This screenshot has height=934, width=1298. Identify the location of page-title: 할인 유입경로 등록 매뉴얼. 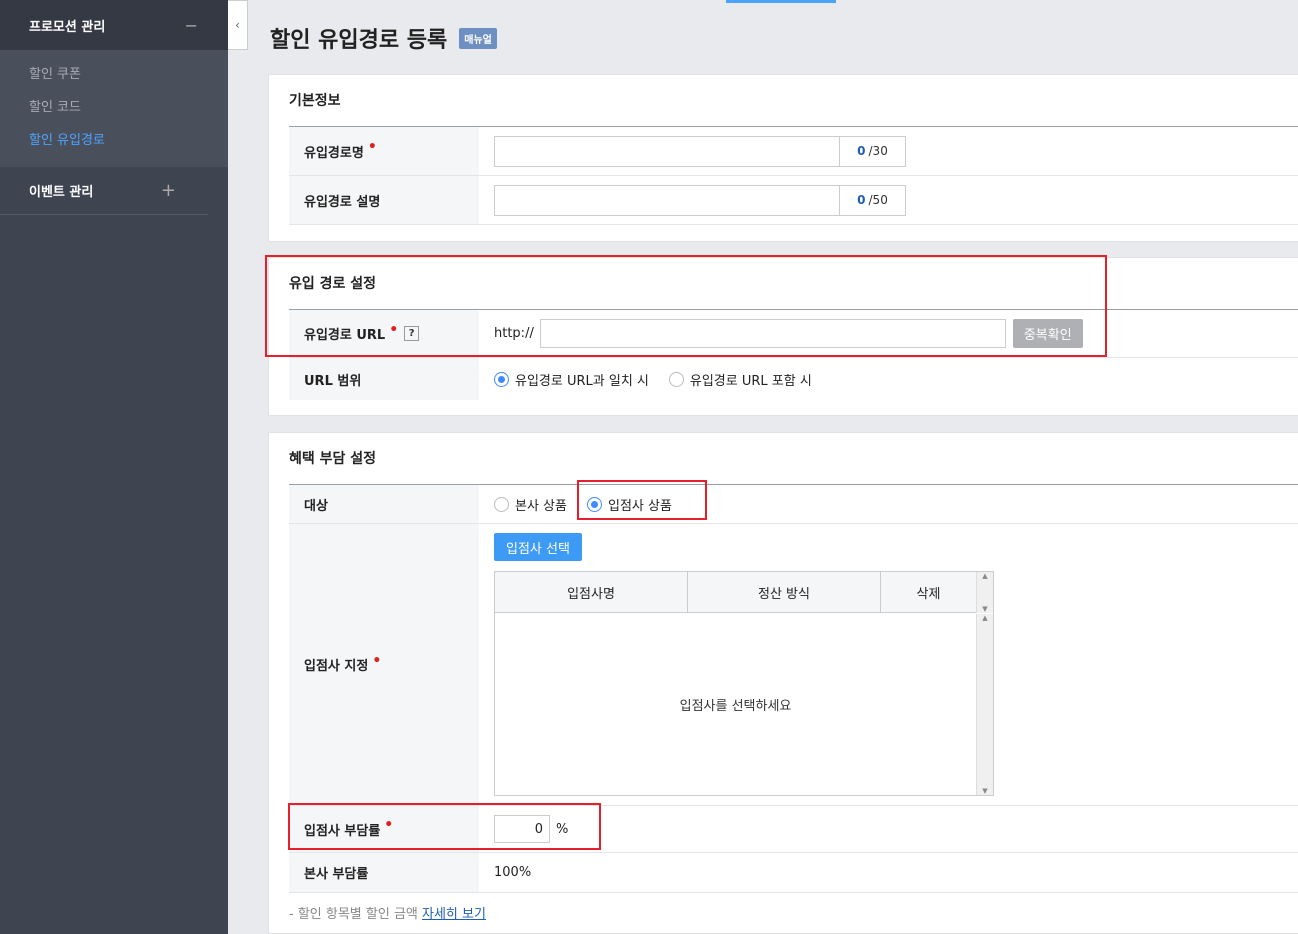
(383, 38).